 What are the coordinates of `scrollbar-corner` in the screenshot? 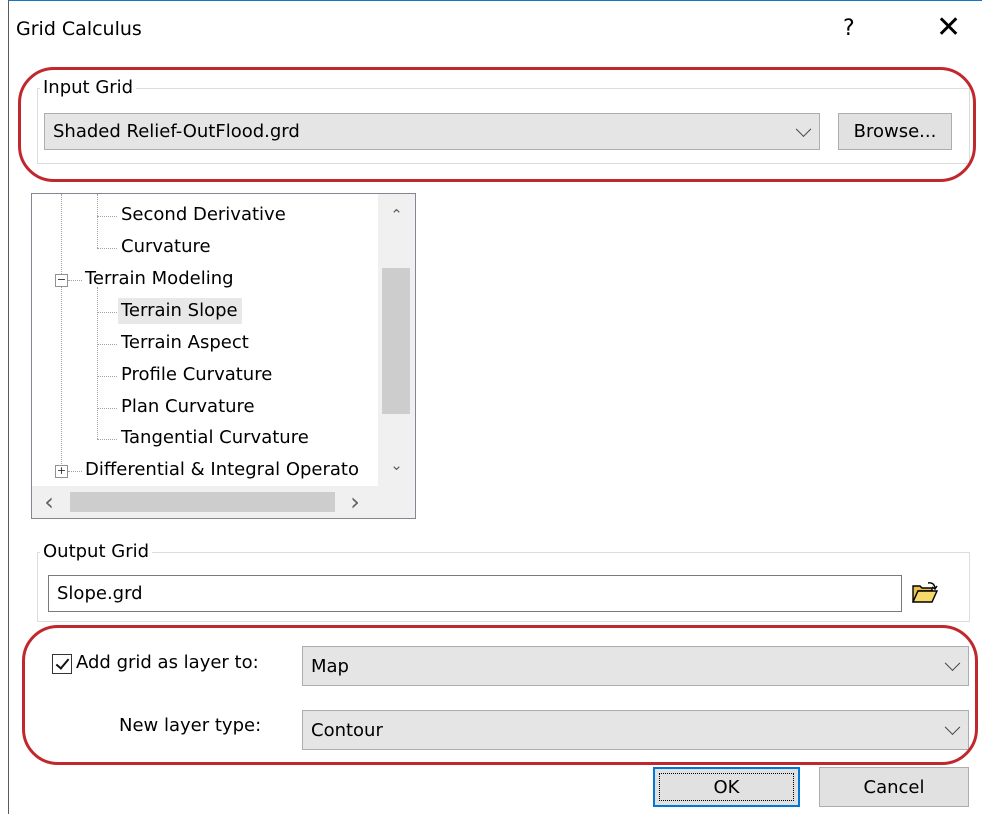 It's located at (396, 502).